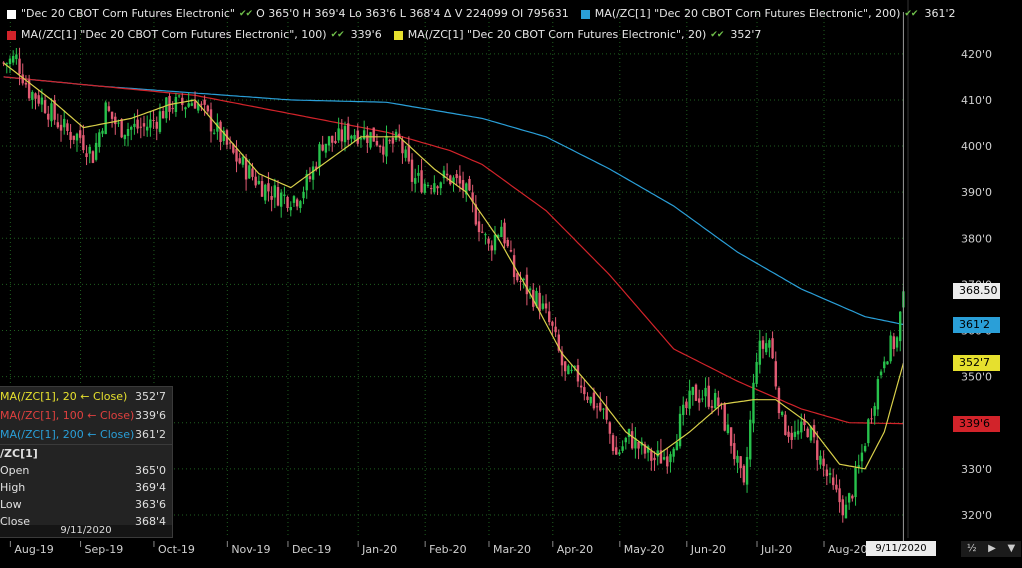 The height and width of the screenshot is (568, 1022). Describe the element at coordinates (150, 396) in the screenshot. I see `ma20-info-value: 352'7` at that location.